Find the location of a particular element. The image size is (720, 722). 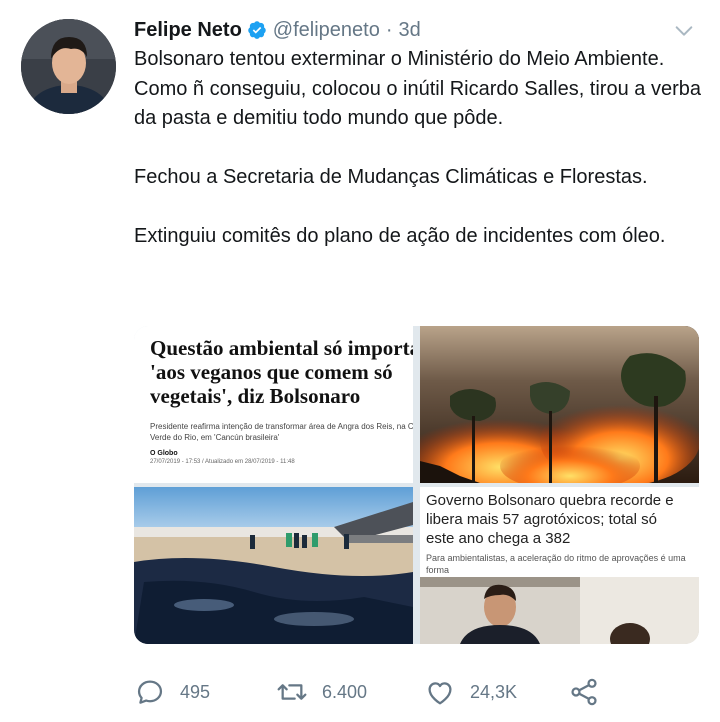

avatar-image is located at coordinates (68, 66).